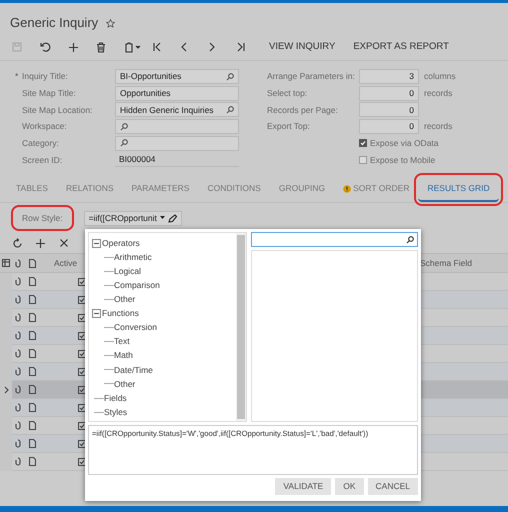  What do you see at coordinates (334, 239) in the screenshot?
I see `search-field` at bounding box center [334, 239].